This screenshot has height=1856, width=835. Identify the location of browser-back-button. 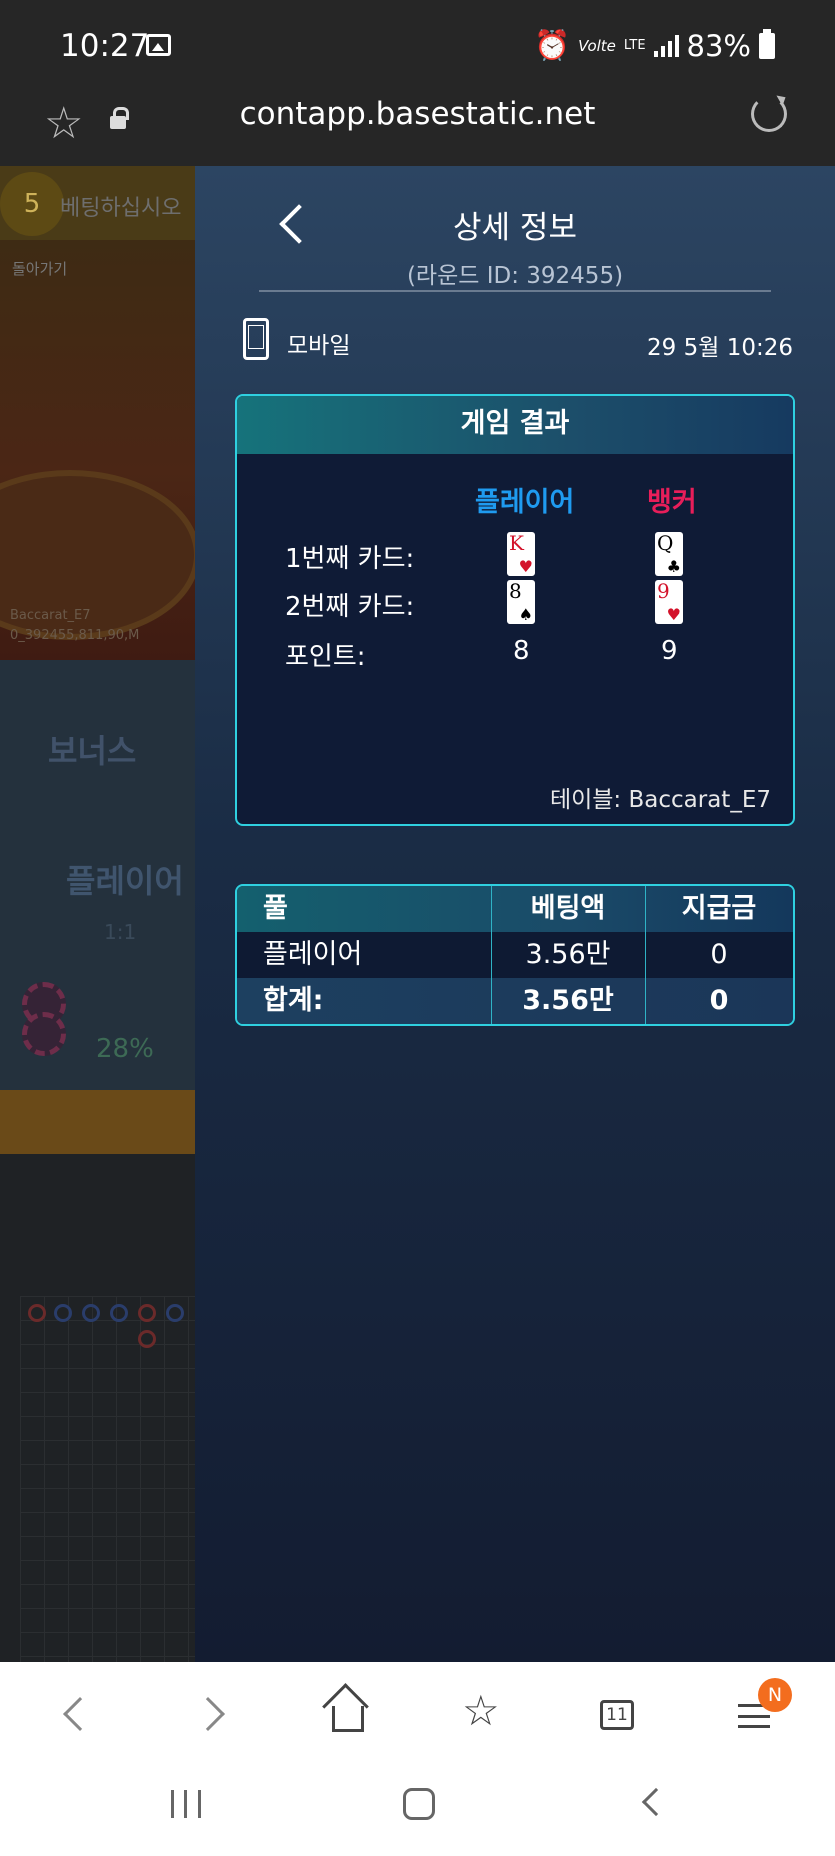
(76, 1716).